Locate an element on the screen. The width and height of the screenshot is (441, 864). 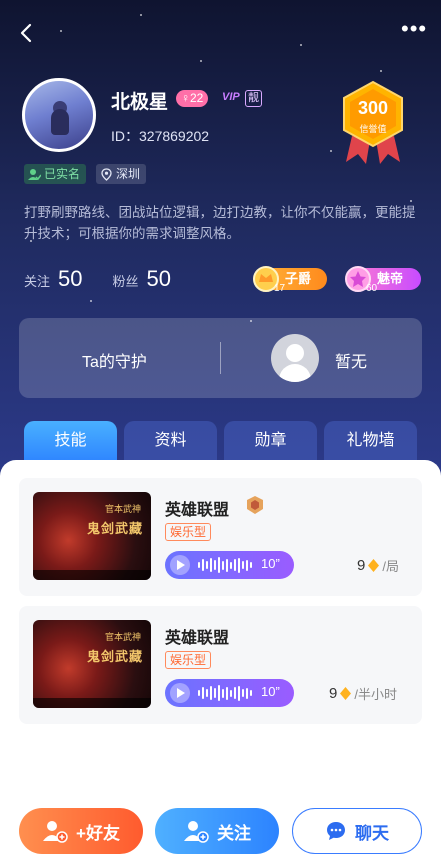
skill-price: 9 /半小时 is located at coordinates (363, 693).